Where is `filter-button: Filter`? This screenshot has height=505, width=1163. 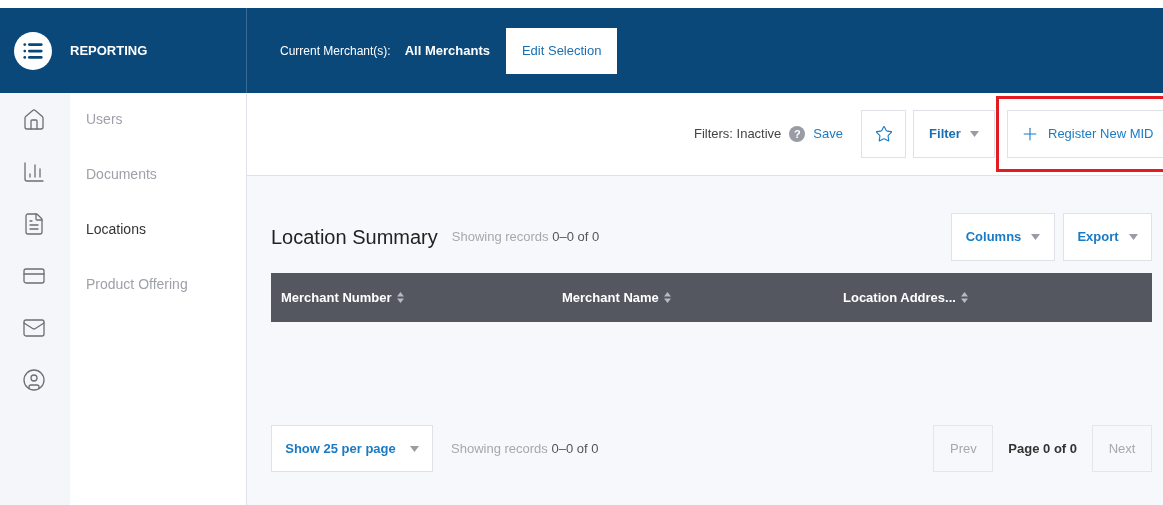 filter-button: Filter is located at coordinates (954, 134).